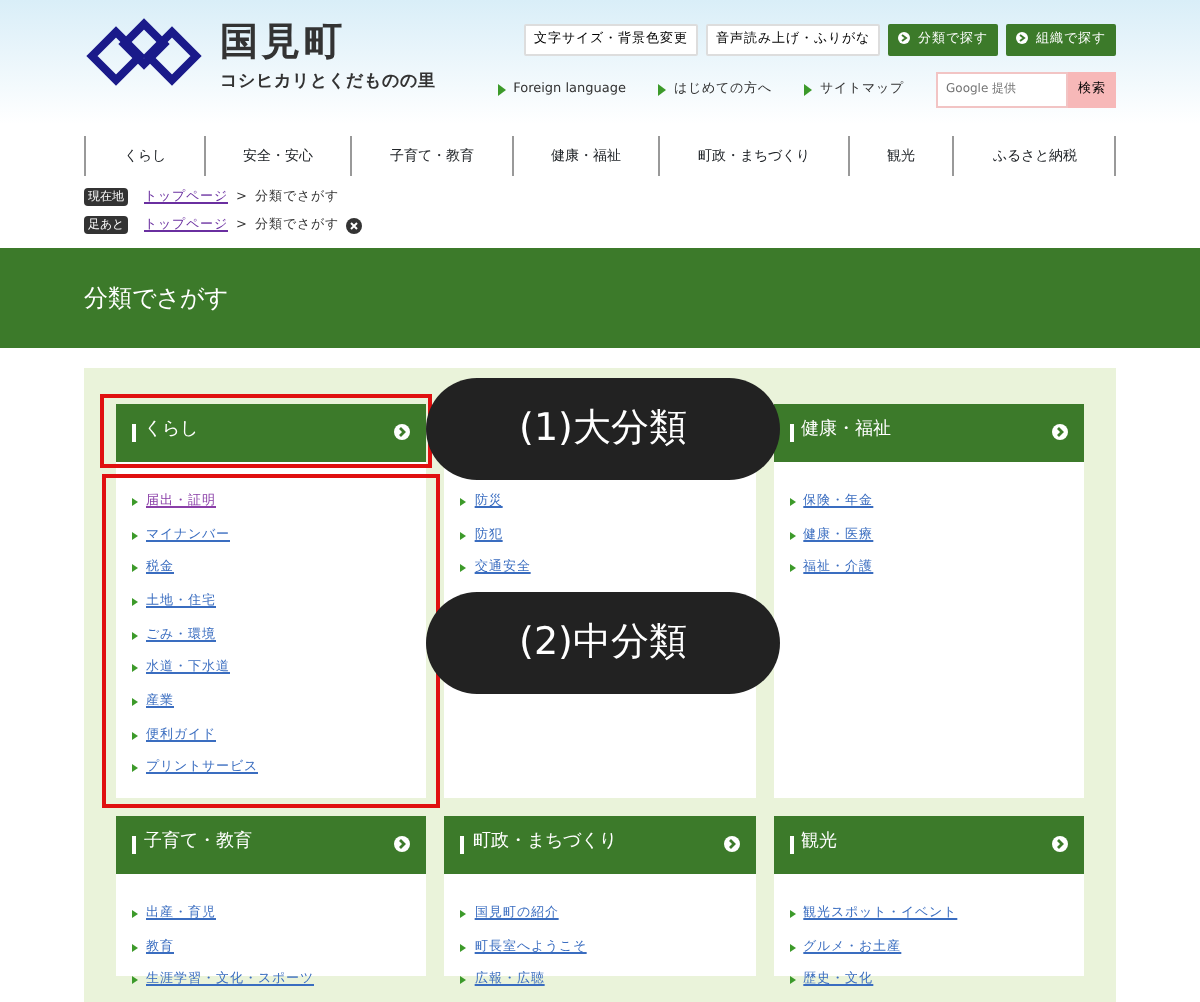 The height and width of the screenshot is (1002, 1200). I want to click on category-title: 町政・まちづくり, so click(544, 844).